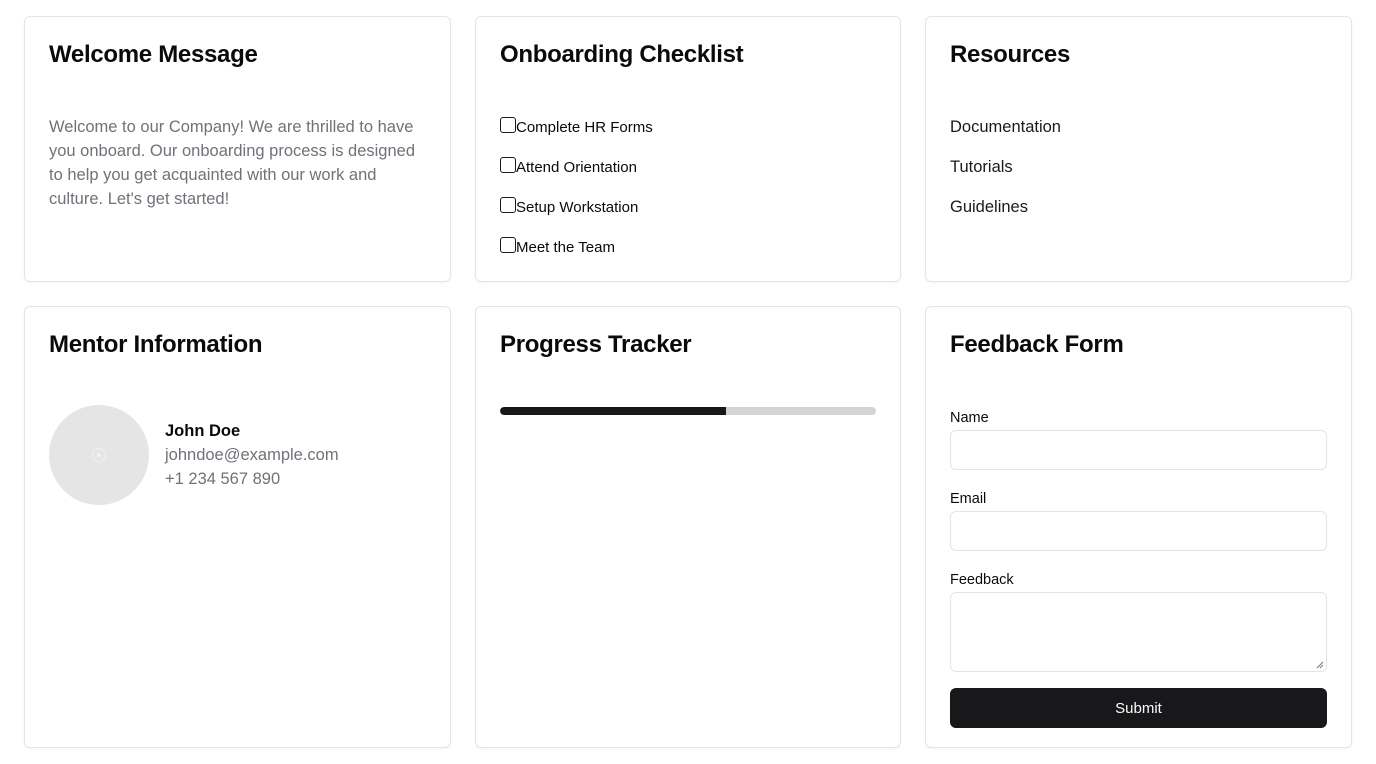 The height and width of the screenshot is (764, 1376). Describe the element at coordinates (688, 137) in the screenshot. I see `checklist-item-hr-forms: Complete HR Forms` at that location.